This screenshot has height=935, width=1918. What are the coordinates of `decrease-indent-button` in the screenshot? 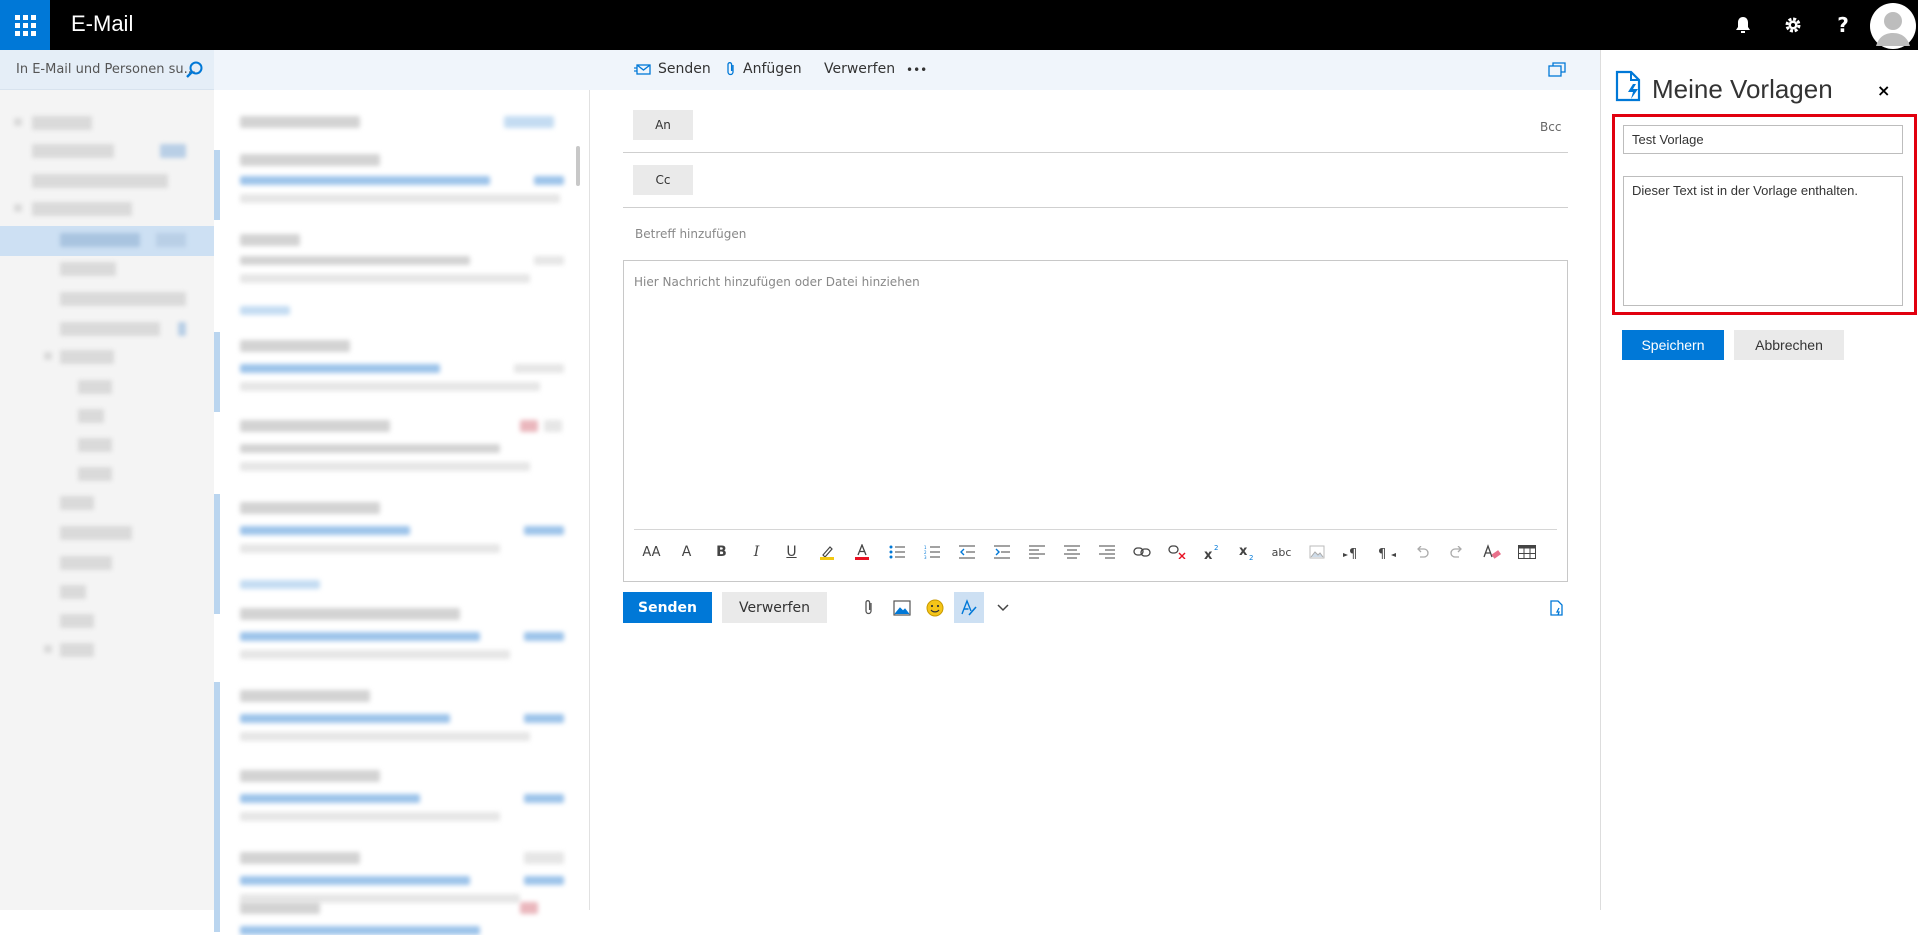 It's located at (966, 552).